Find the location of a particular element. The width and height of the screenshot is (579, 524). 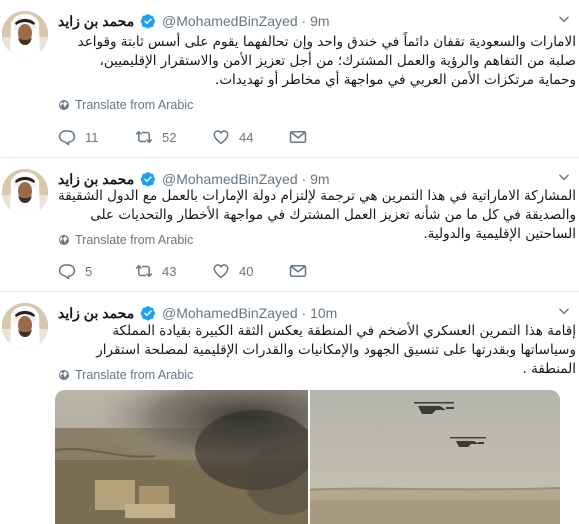

like-button: 44 is located at coordinates (250, 137).